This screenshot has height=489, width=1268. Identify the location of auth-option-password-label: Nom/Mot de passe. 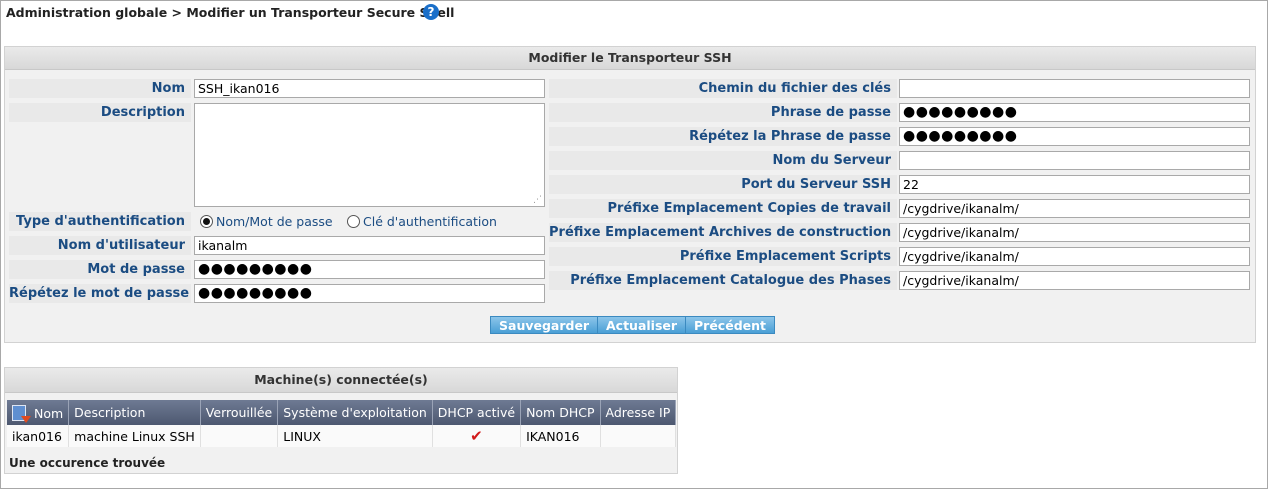
(274, 221).